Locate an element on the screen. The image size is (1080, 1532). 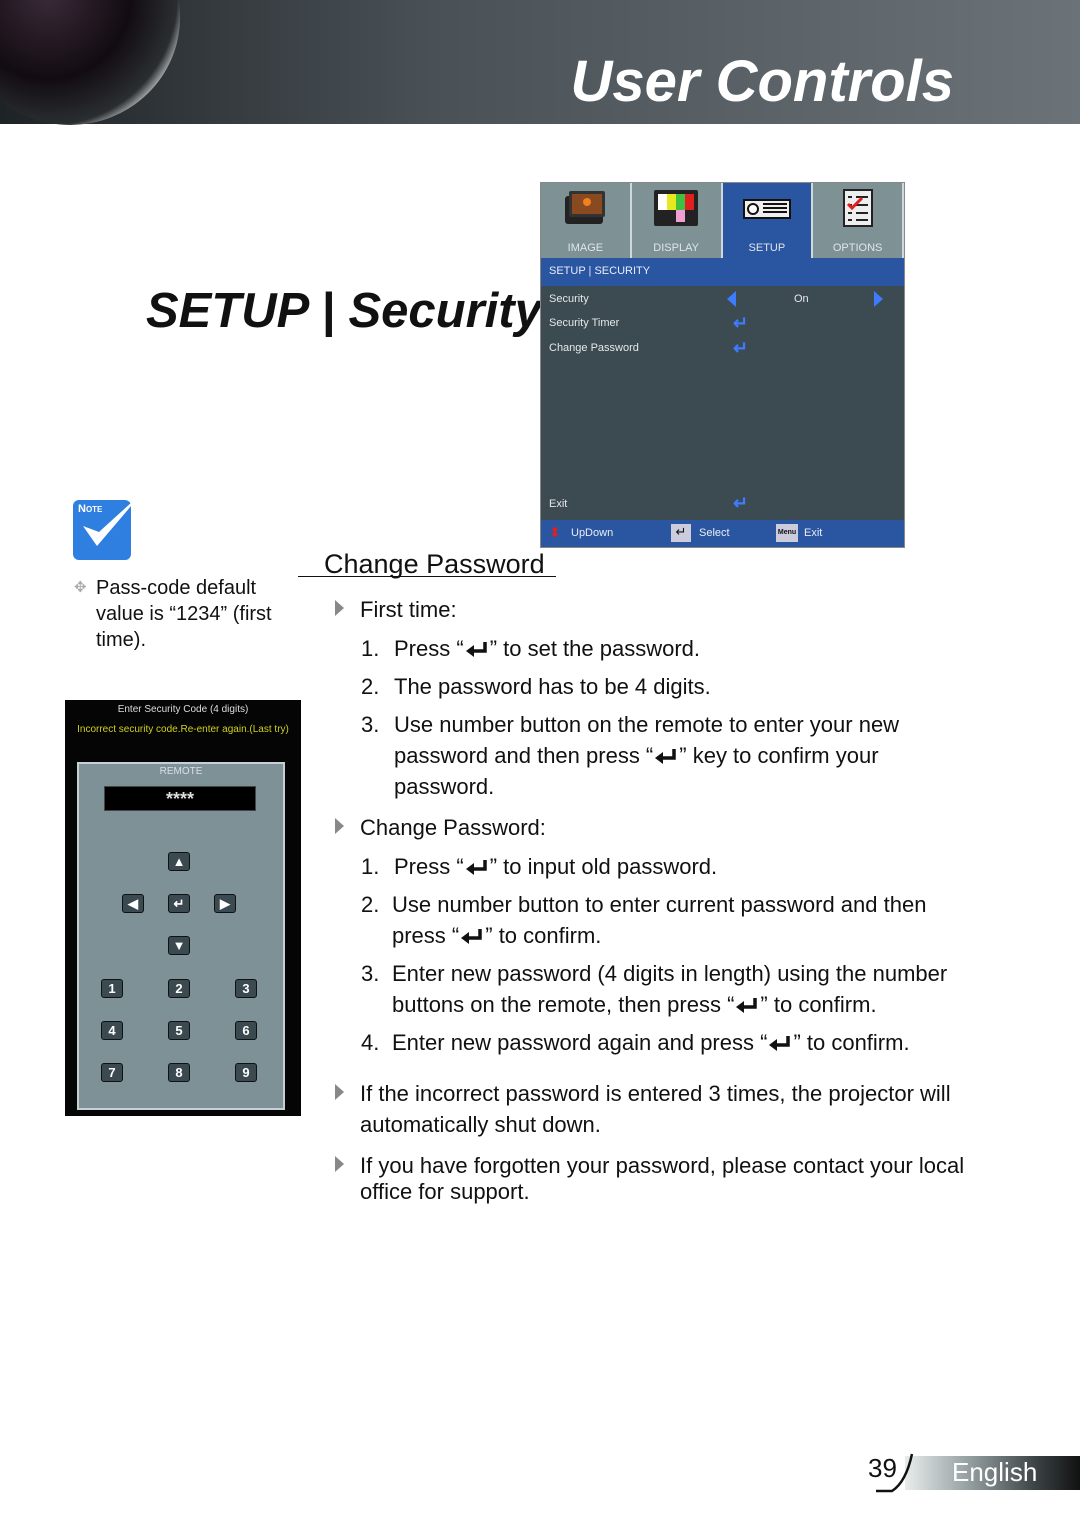
step-text: Press “ ” to input old password. is located at coordinates (555, 867).